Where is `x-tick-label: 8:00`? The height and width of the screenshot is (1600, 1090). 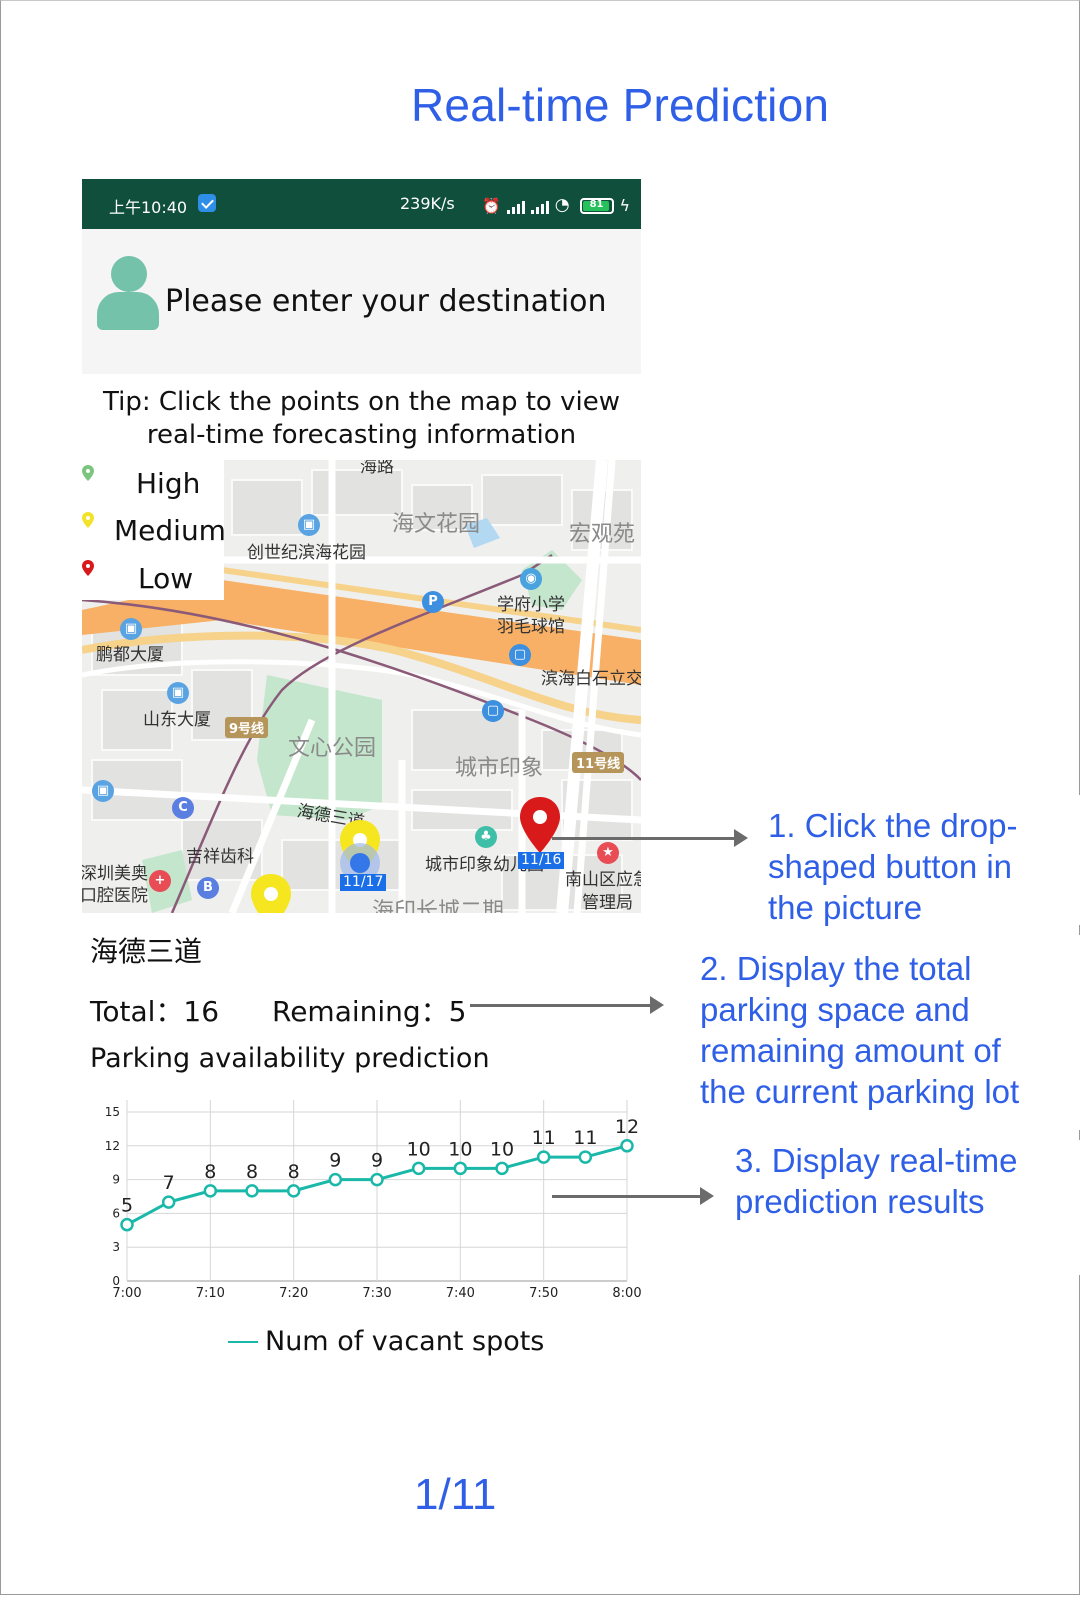
x-tick-label: 8:00 is located at coordinates (626, 1293).